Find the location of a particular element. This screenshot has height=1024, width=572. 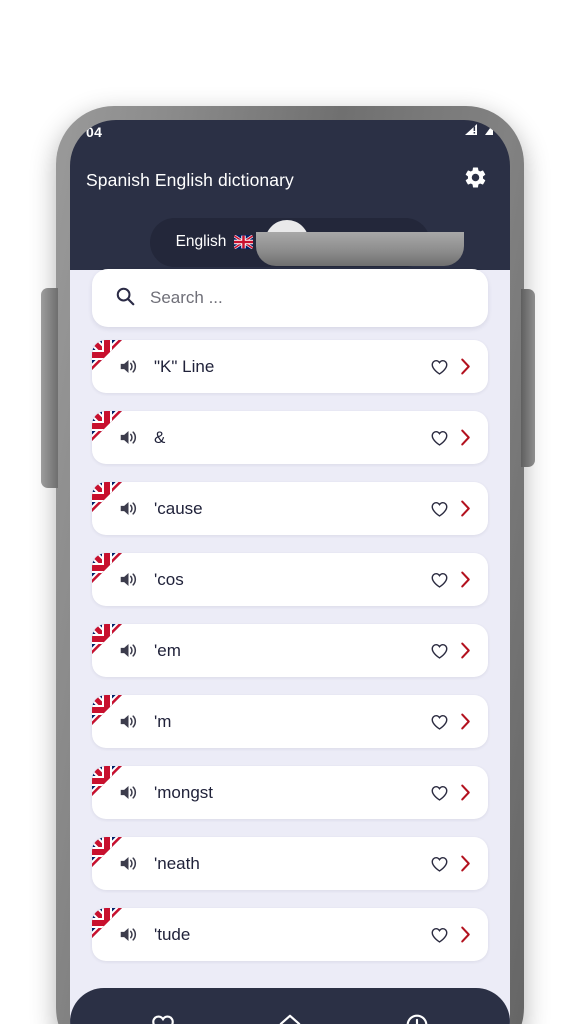

nav-item-history is located at coordinates (417, 1014).